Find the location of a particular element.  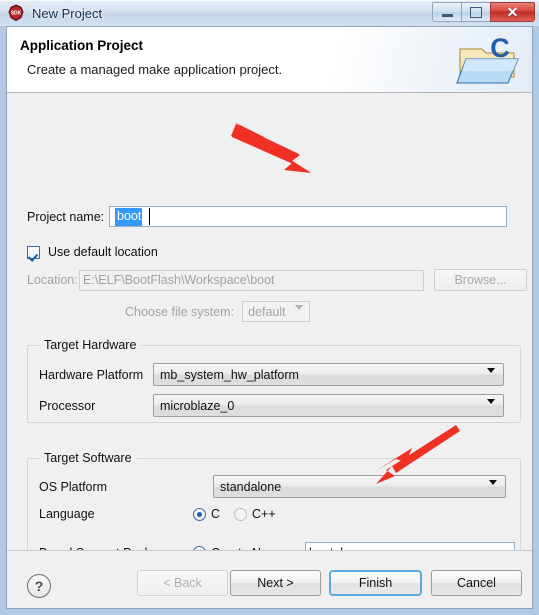

wizard-footer: ? < Back Next > Finish Cancel is located at coordinates (269, 579).